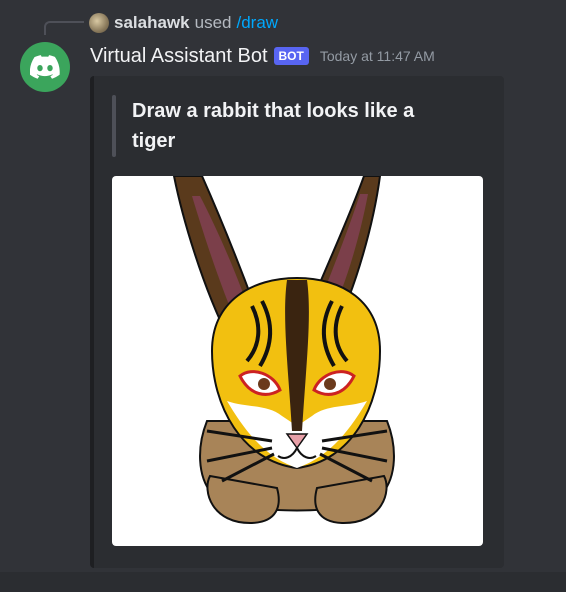 This screenshot has width=566, height=592. Describe the element at coordinates (179, 56) in the screenshot. I see `bot-username: Virtual Assistant Bot` at that location.